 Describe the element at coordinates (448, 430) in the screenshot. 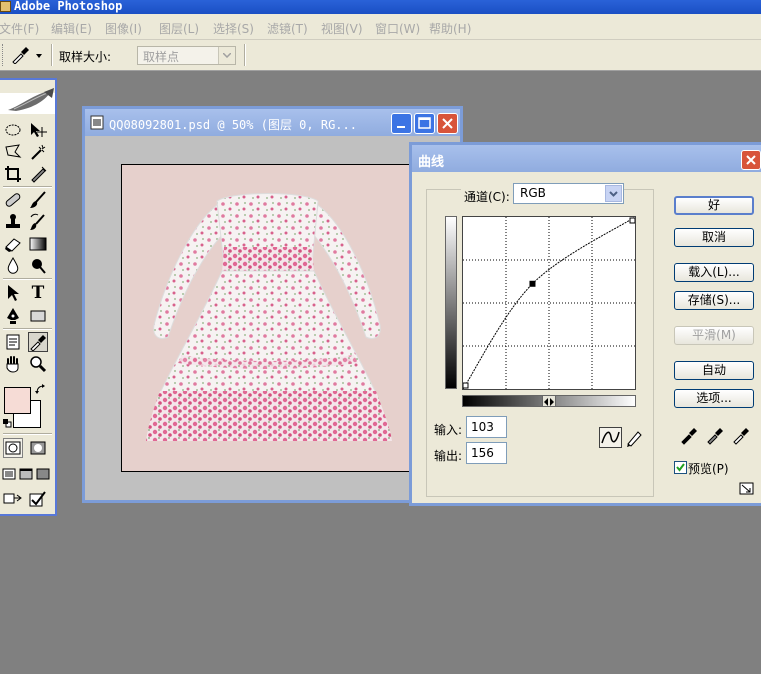

I see `input-label: 输入:` at that location.